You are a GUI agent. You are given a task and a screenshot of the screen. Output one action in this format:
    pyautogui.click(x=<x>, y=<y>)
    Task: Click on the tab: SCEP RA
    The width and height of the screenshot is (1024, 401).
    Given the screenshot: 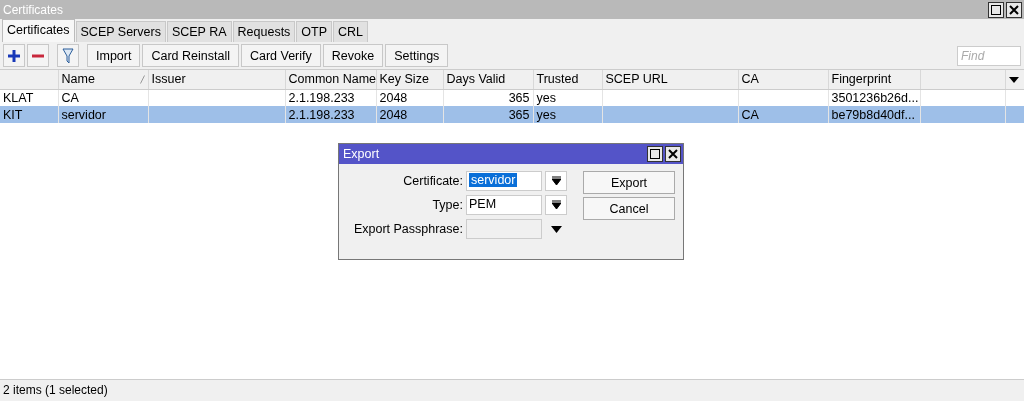 What is the action you would take?
    pyautogui.click(x=199, y=31)
    